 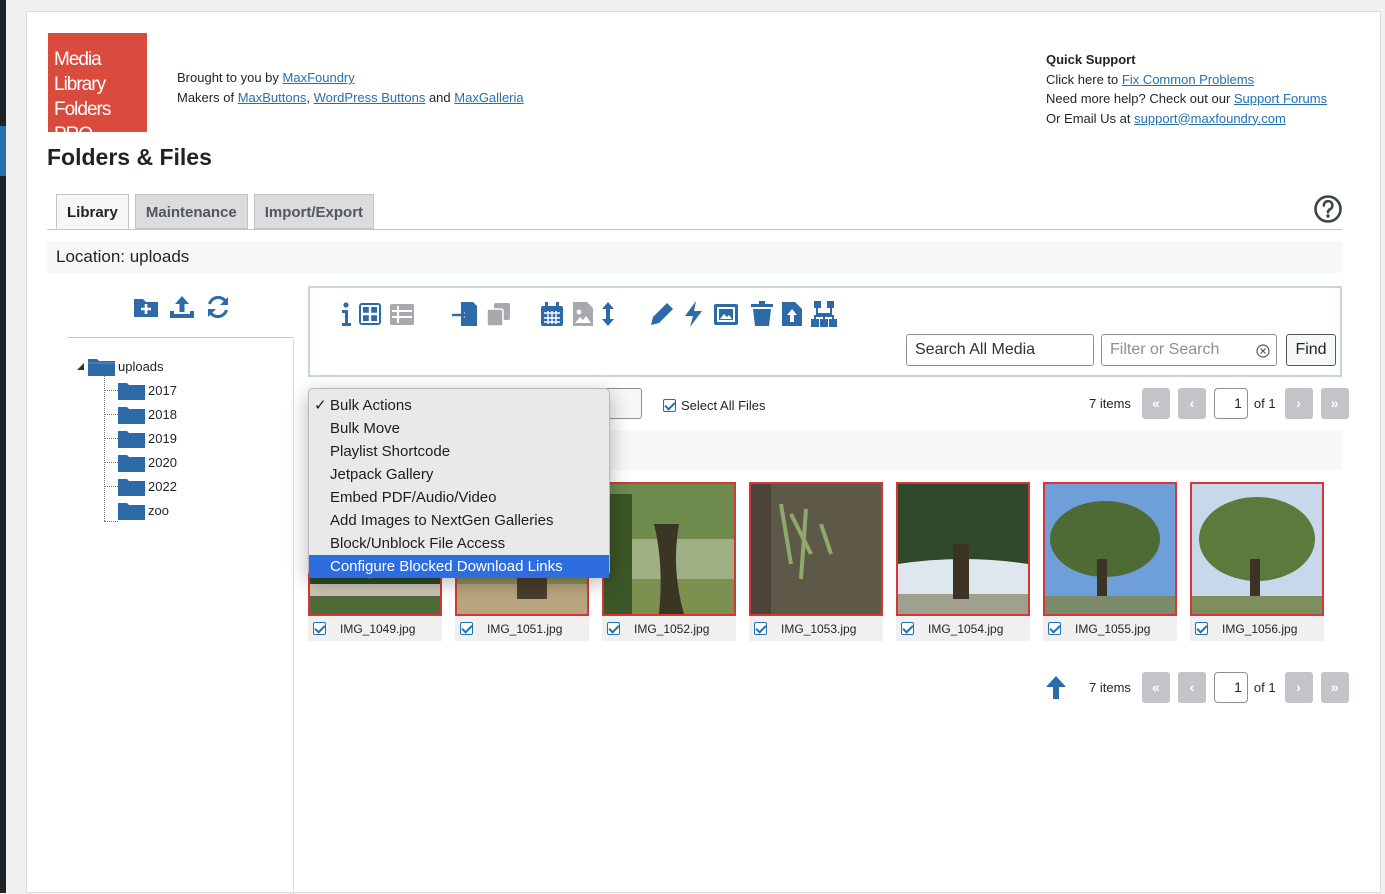 What do you see at coordinates (3, 446) in the screenshot?
I see `admin-sidebar-edge` at bounding box center [3, 446].